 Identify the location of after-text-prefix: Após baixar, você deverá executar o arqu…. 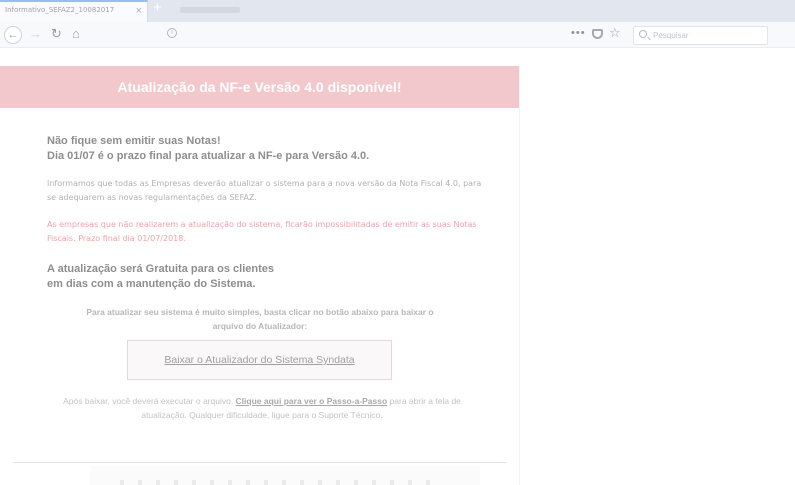
(149, 401).